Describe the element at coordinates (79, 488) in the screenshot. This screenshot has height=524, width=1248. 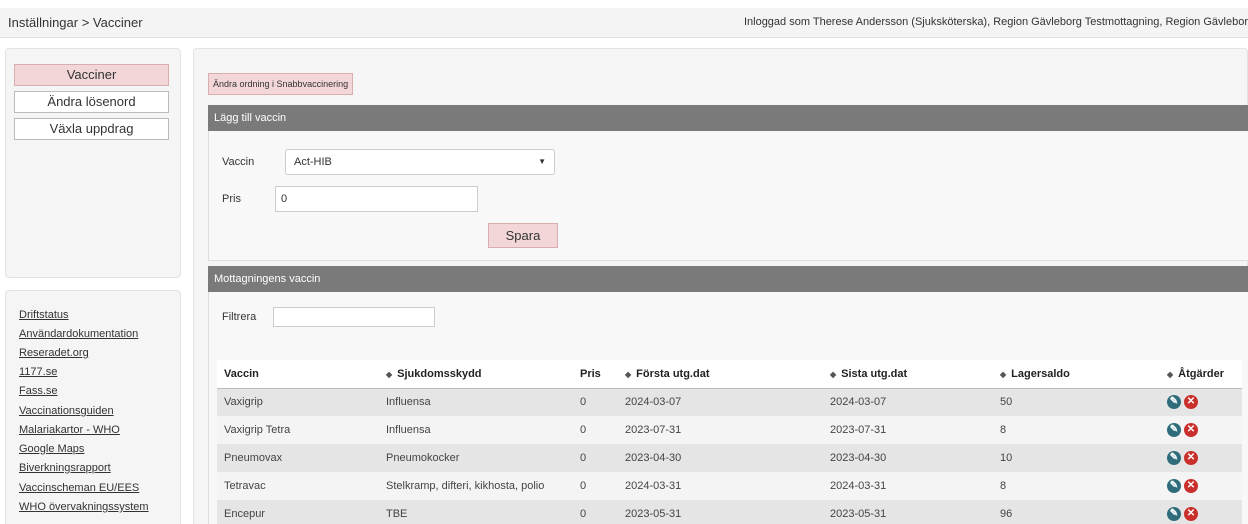
I see `link-vaccinscheman: Vaccinscheman EU/EES` at that location.